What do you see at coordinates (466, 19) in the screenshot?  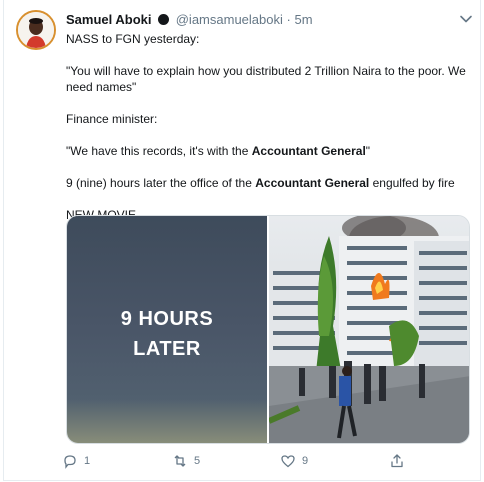 I see `chevron-down-icon` at bounding box center [466, 19].